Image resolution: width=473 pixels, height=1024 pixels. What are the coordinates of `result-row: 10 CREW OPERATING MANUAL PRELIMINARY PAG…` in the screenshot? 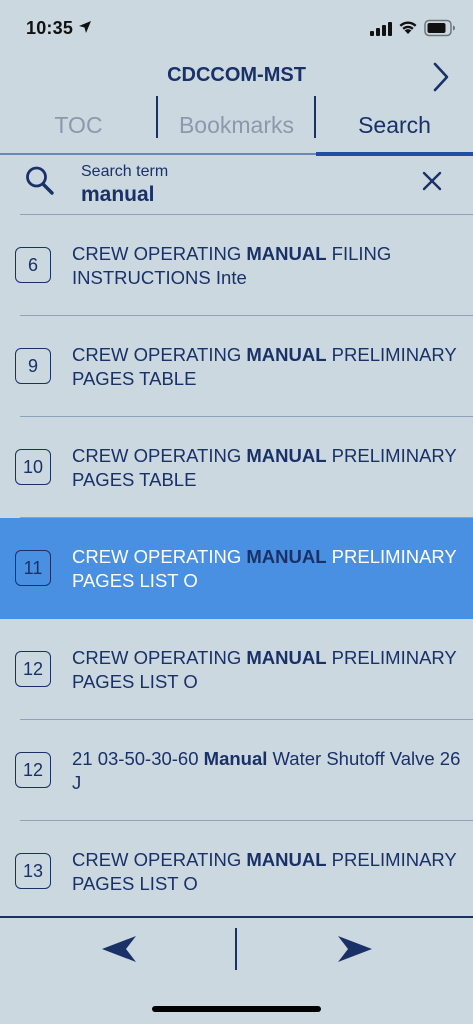 It's located at (236, 467).